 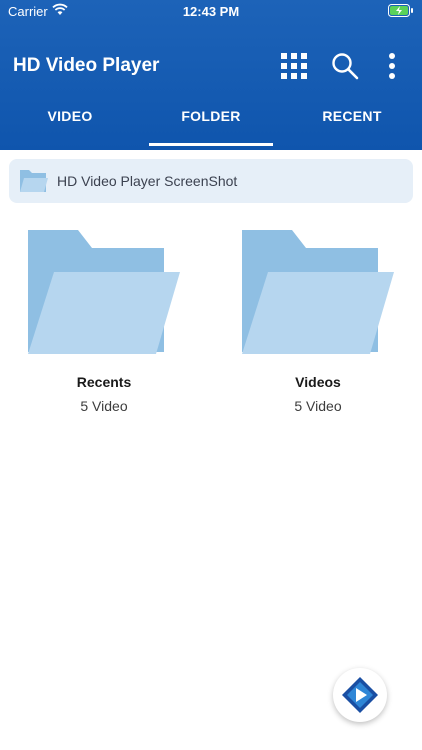 I want to click on battery-charging-icon, so click(x=401, y=12).